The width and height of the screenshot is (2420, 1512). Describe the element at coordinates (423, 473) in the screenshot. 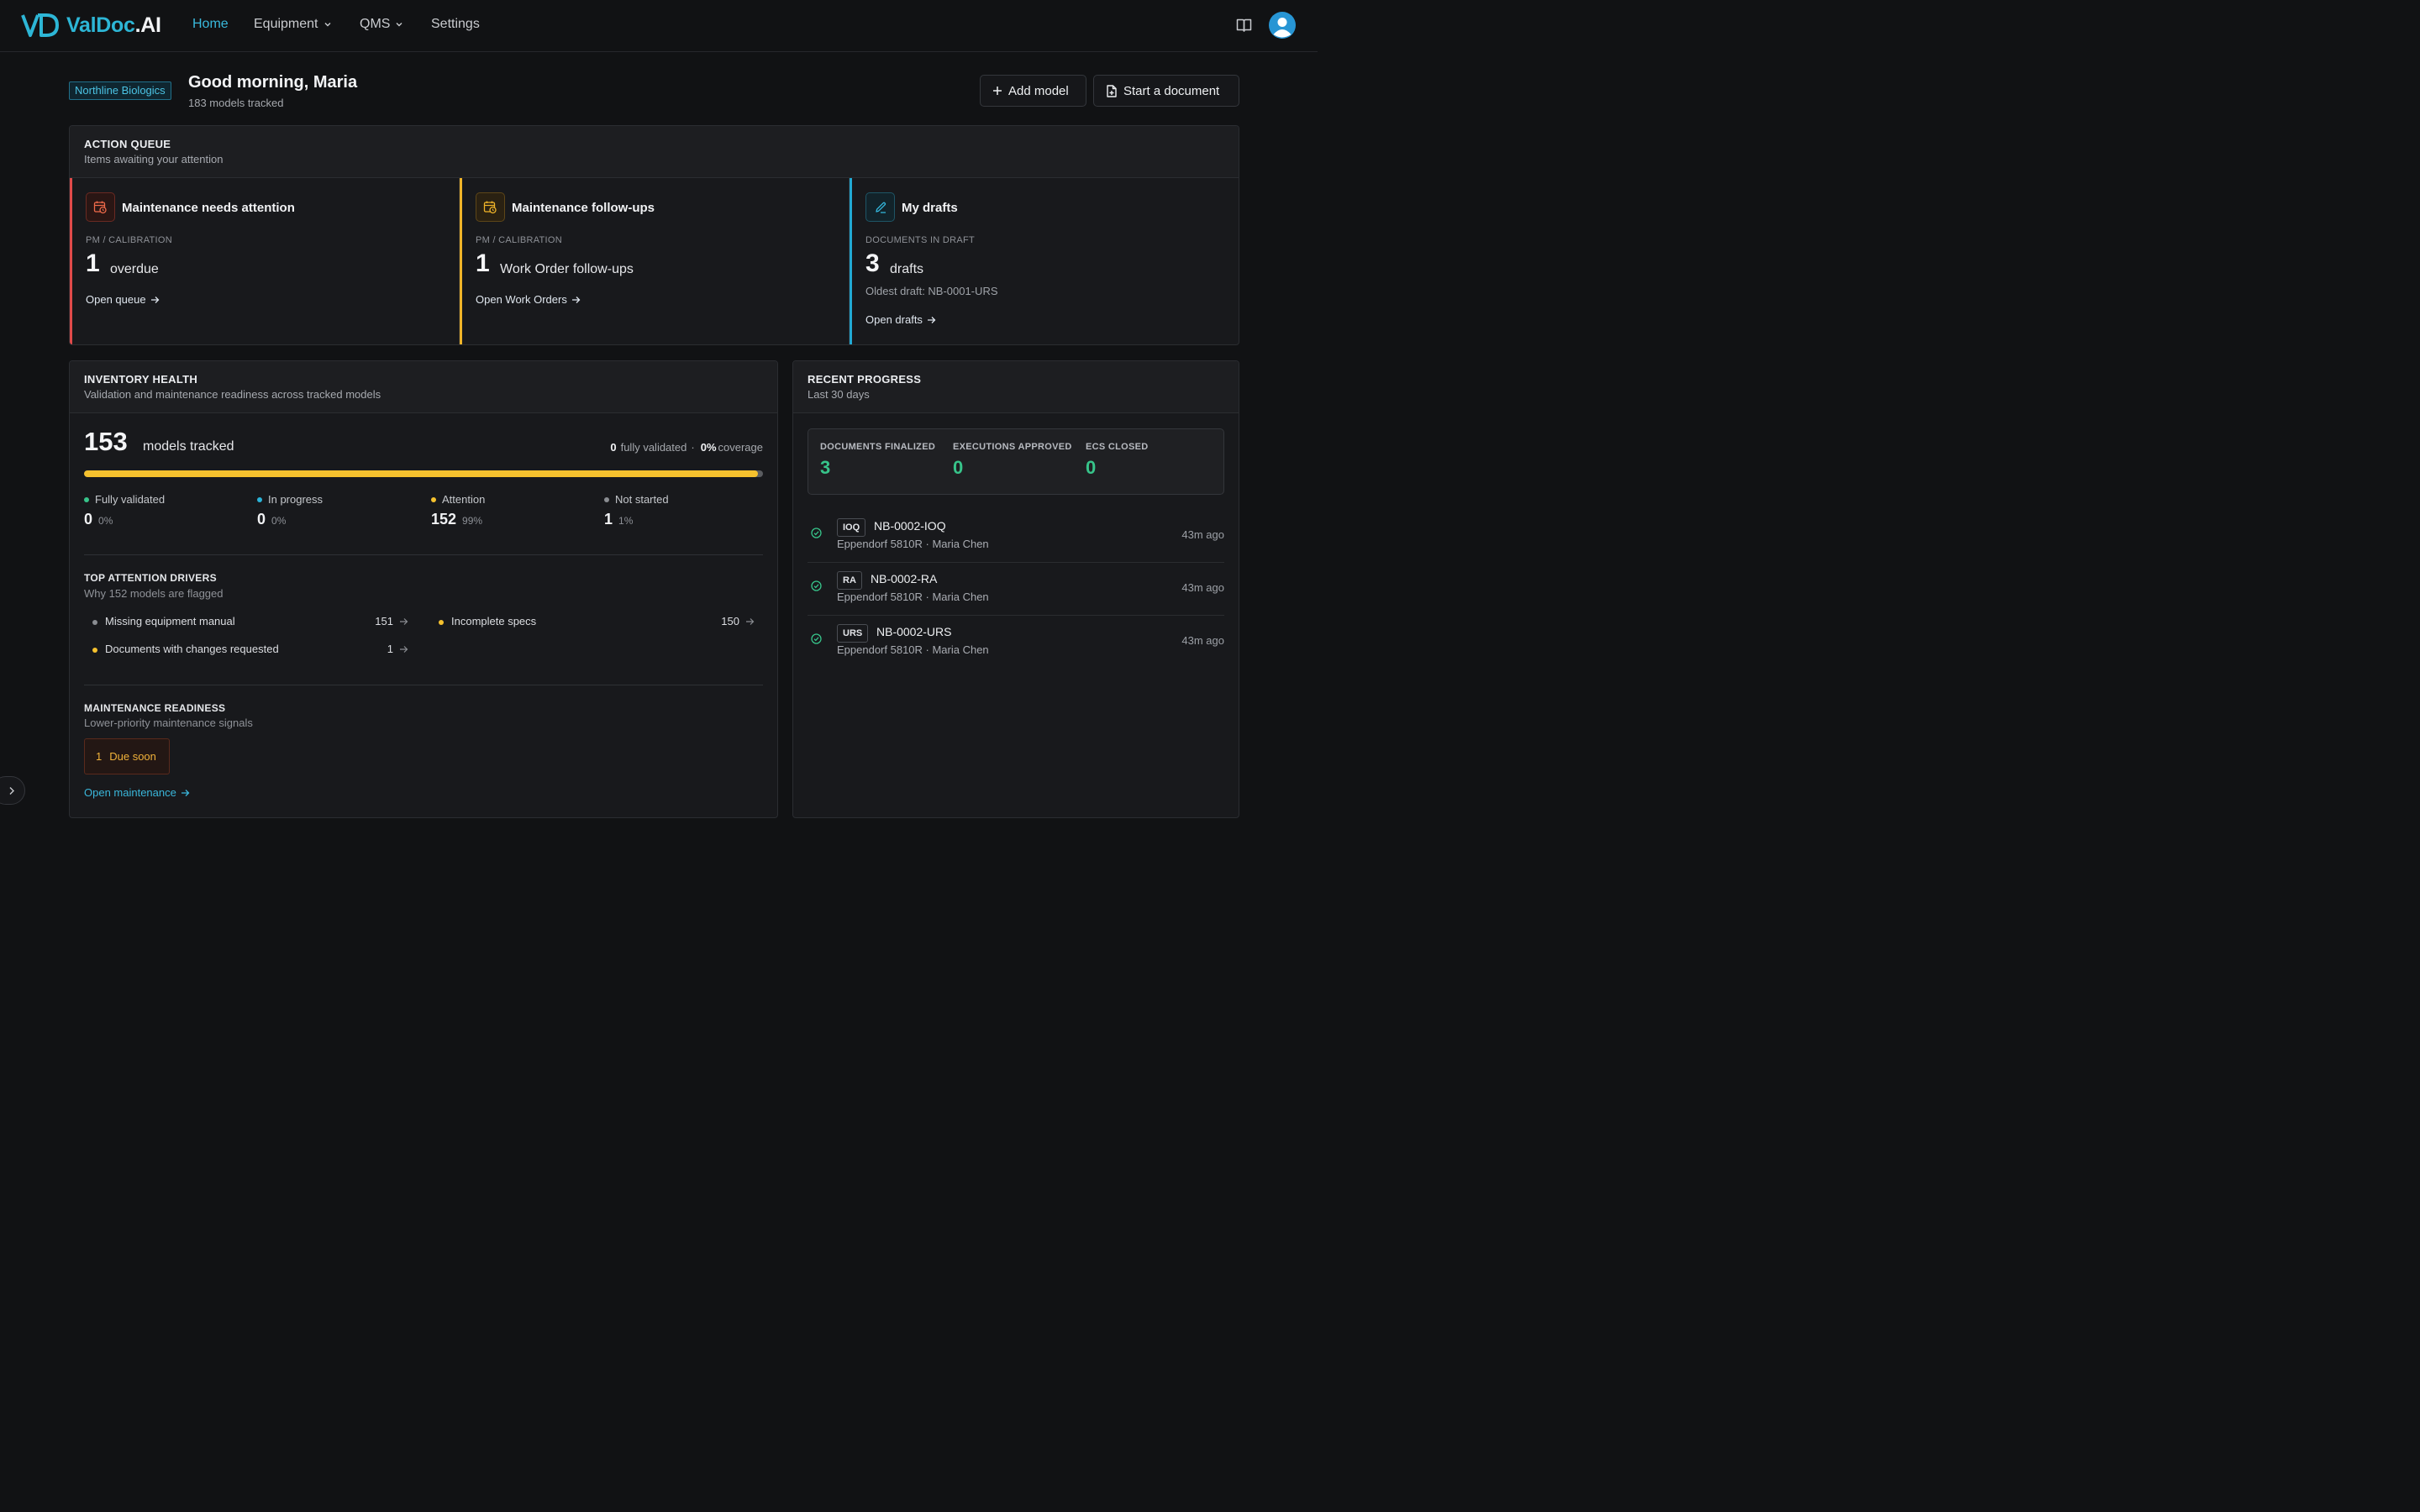

I see `validation-progress-bar` at that location.